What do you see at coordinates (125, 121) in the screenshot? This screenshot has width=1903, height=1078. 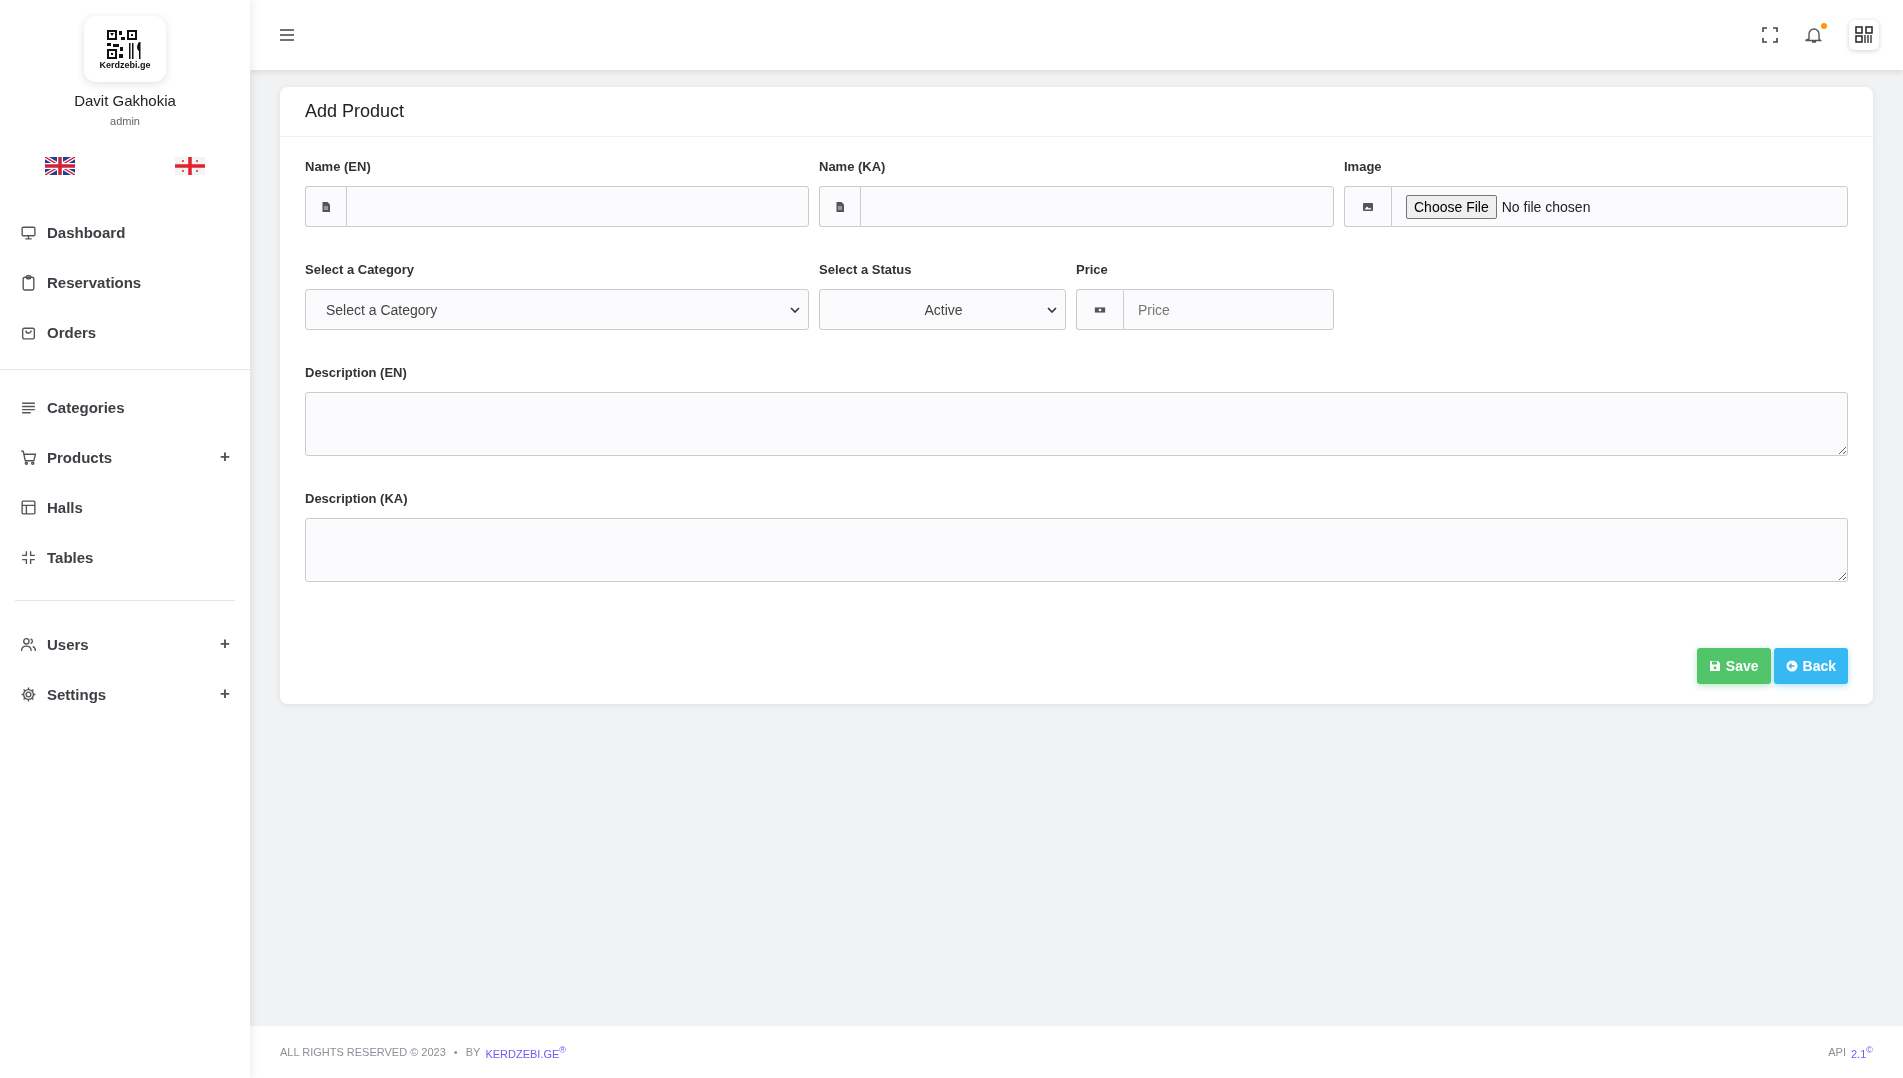 I see `user-role: admin` at bounding box center [125, 121].